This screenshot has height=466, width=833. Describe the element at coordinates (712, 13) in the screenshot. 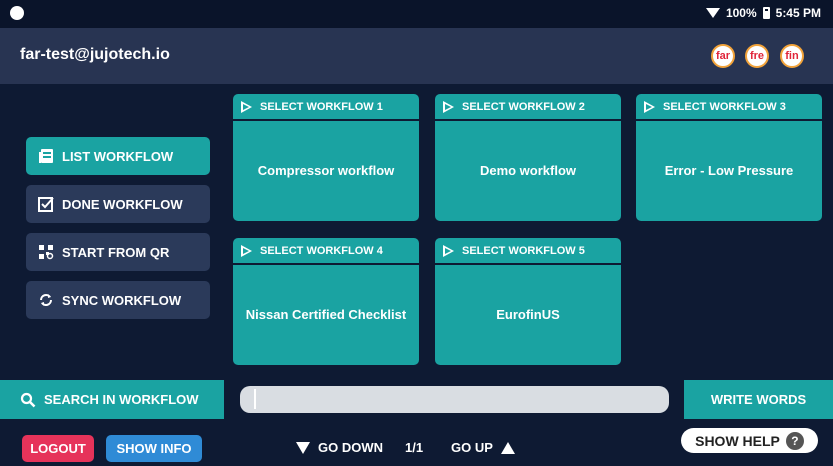

I see `wifi-icon` at that location.